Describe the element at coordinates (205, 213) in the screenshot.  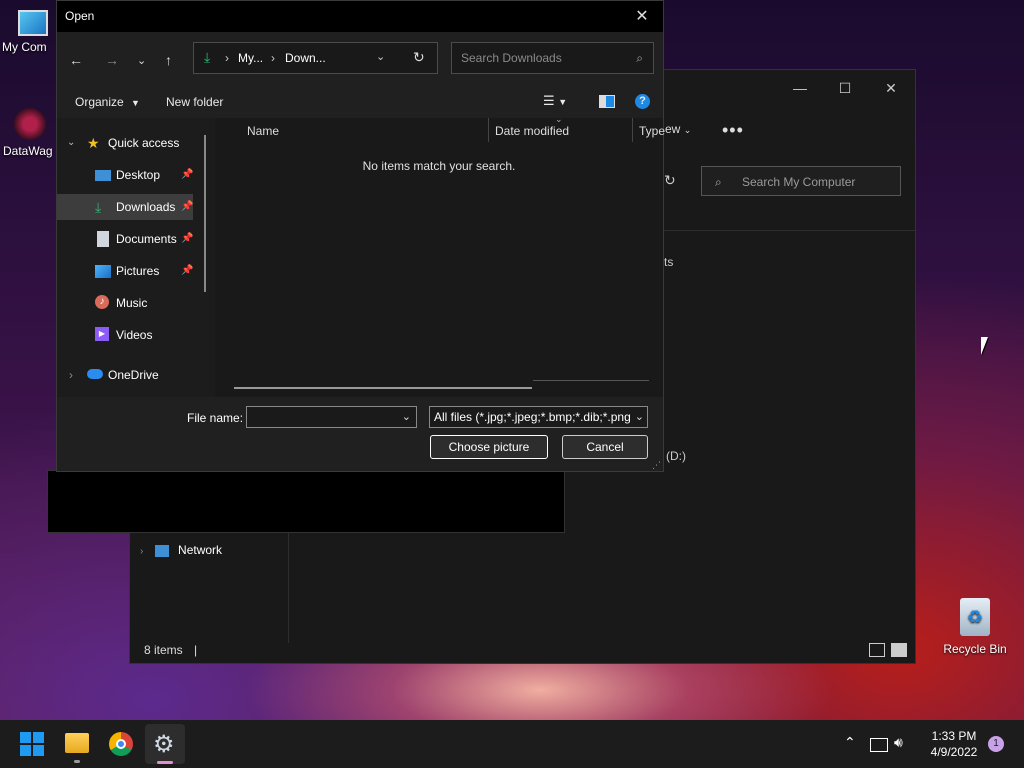
I see `sidebar-scrollbar` at that location.